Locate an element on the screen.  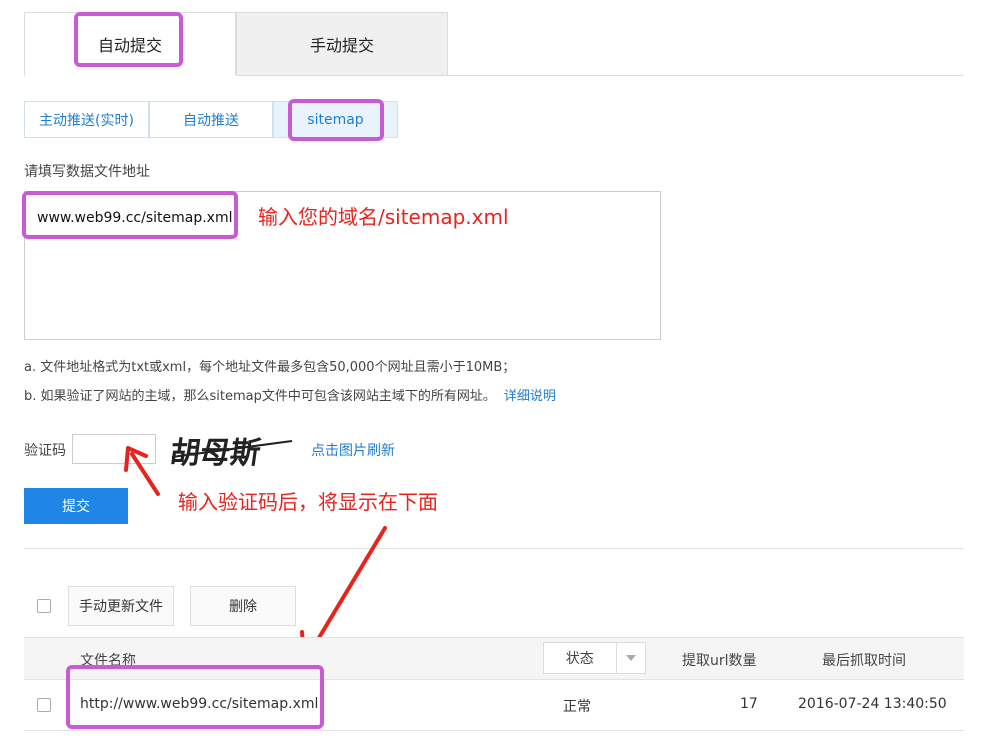
status-filter-label: 状态 is located at coordinates (579, 659).